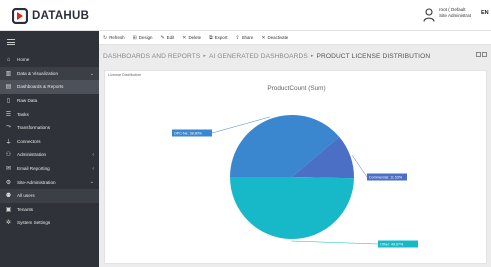 Image resolution: width=491 pixels, height=267 pixels. What do you see at coordinates (23, 60) in the screenshot?
I see `sidebar-item-label: Home` at bounding box center [23, 60].